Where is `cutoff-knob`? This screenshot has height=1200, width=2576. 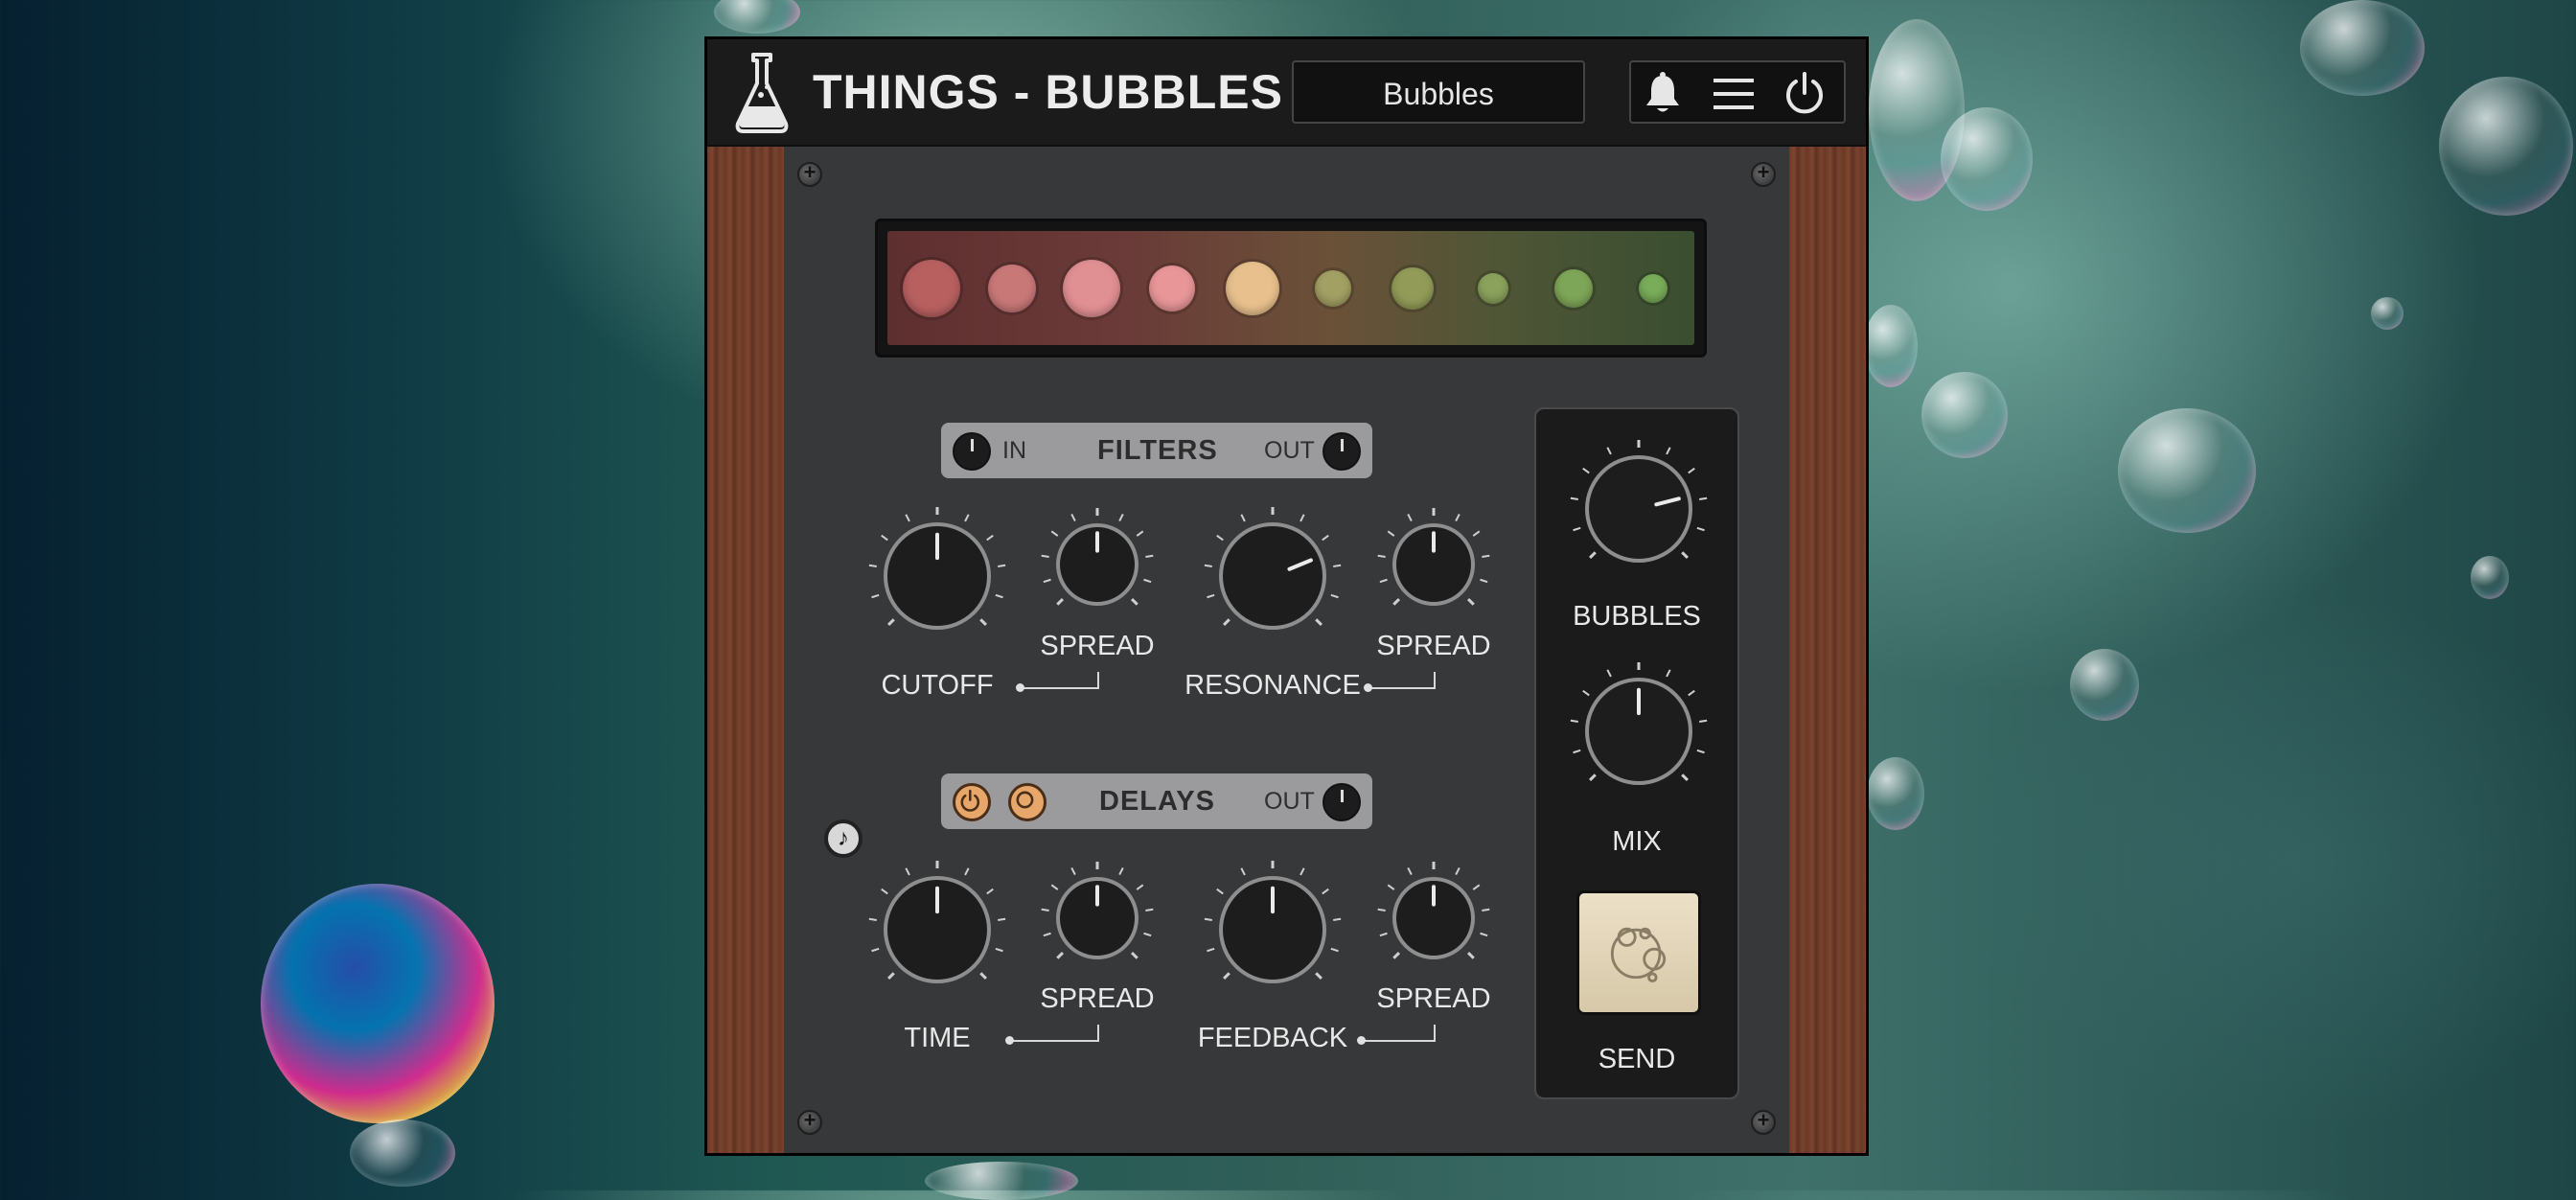
cutoff-knob is located at coordinates (937, 576).